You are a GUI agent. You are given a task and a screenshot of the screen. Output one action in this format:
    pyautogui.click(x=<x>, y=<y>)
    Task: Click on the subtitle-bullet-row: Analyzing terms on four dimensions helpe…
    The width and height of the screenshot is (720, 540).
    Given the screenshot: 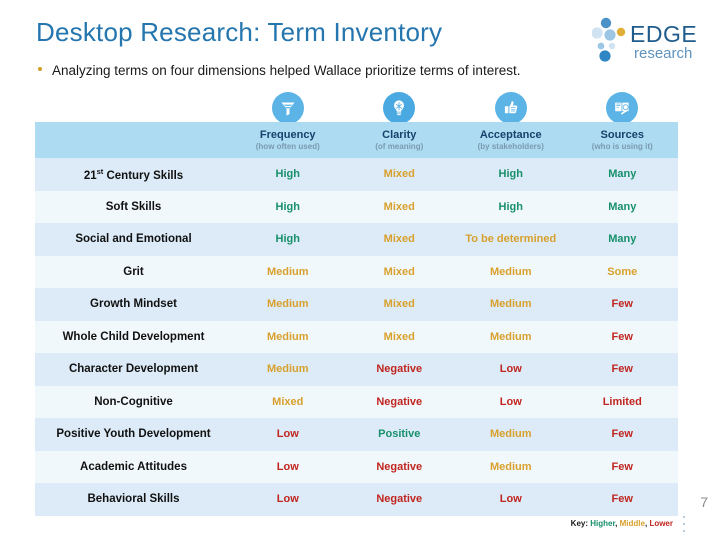 What is the action you would take?
    pyautogui.click(x=279, y=70)
    